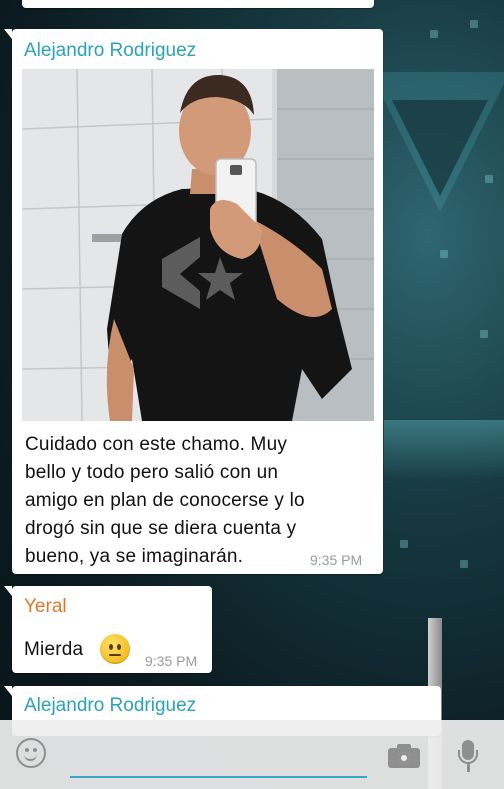 The image size is (504, 789). I want to click on wallpaper-triangle-inner, so click(440, 148).